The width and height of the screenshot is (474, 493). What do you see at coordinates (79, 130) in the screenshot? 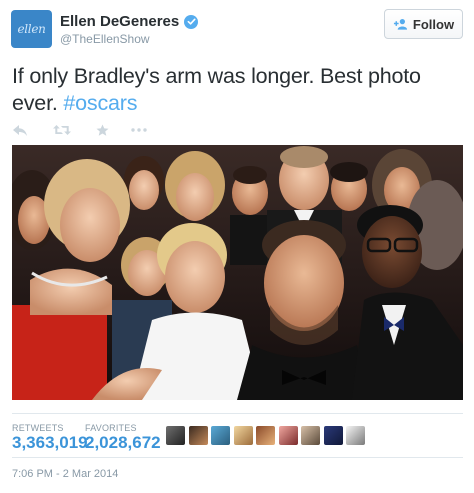
I see `tweet-actions` at bounding box center [79, 130].